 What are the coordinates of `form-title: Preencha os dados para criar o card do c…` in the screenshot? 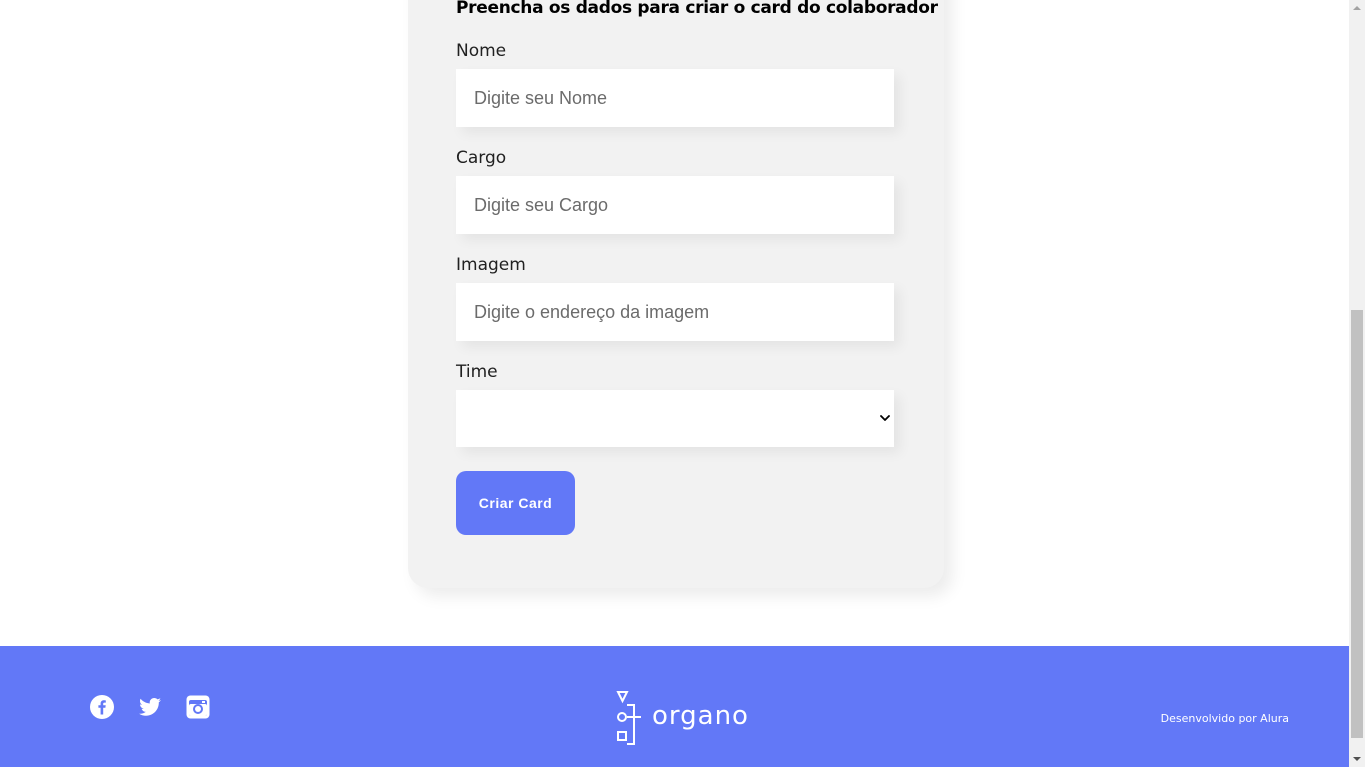 It's located at (697, 9).